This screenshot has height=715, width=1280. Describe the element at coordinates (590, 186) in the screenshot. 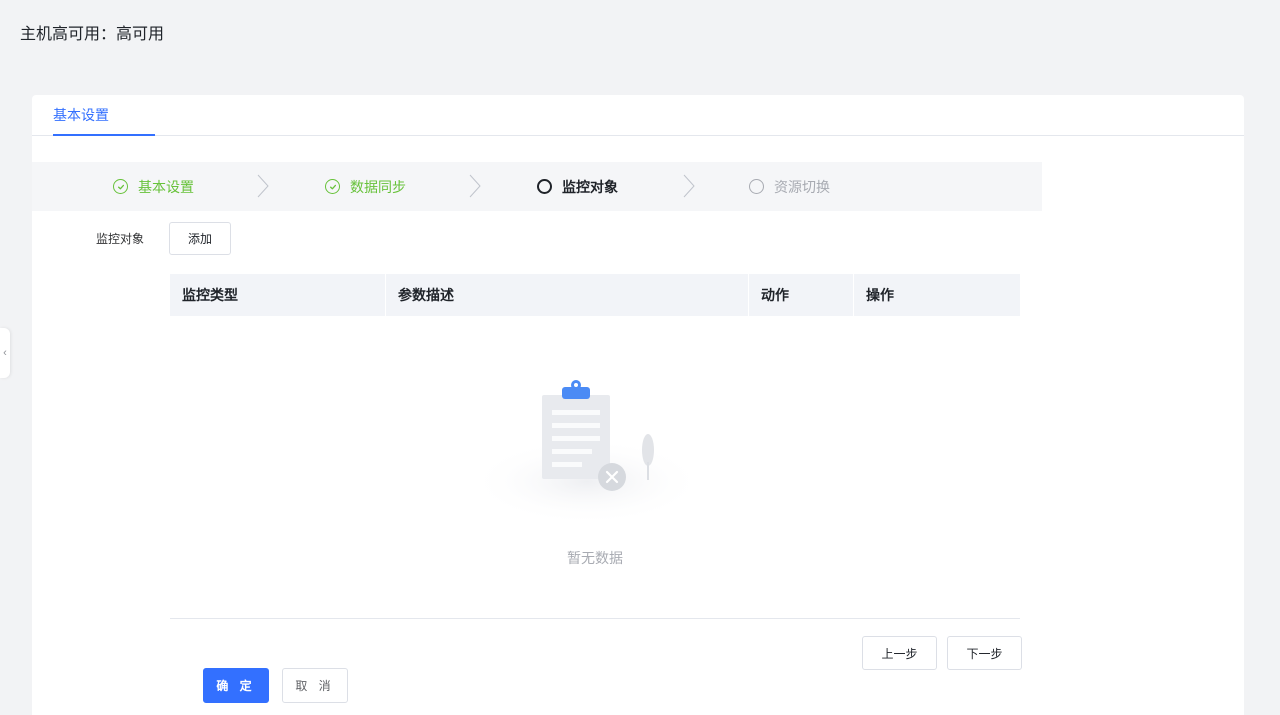

I see `step-label: 监控对象` at that location.